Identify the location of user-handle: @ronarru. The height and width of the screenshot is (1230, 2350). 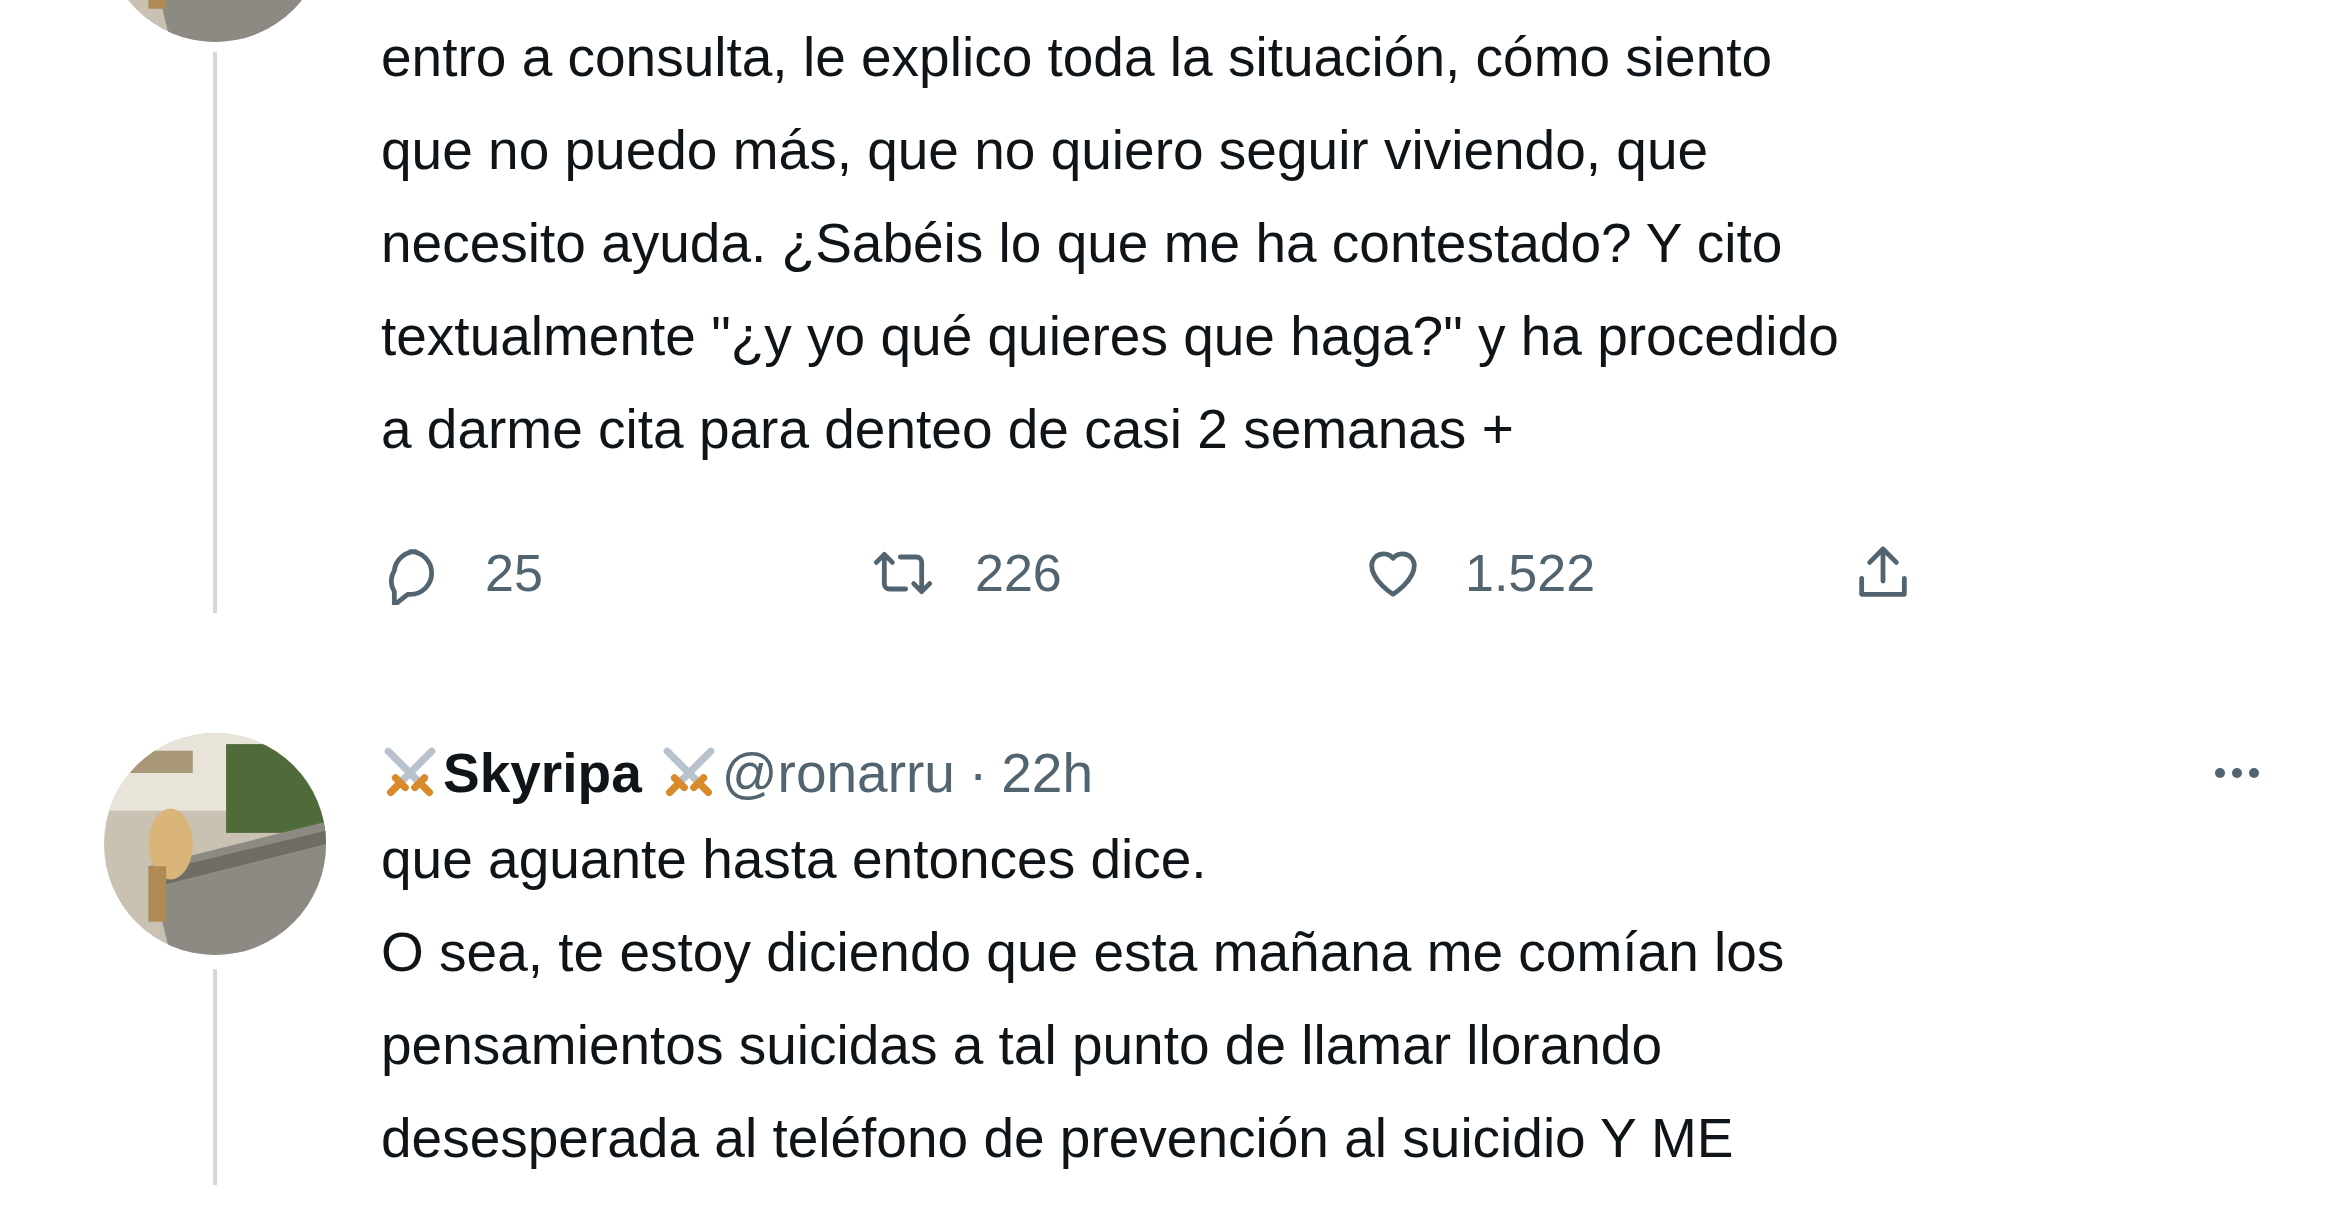
(838, 773).